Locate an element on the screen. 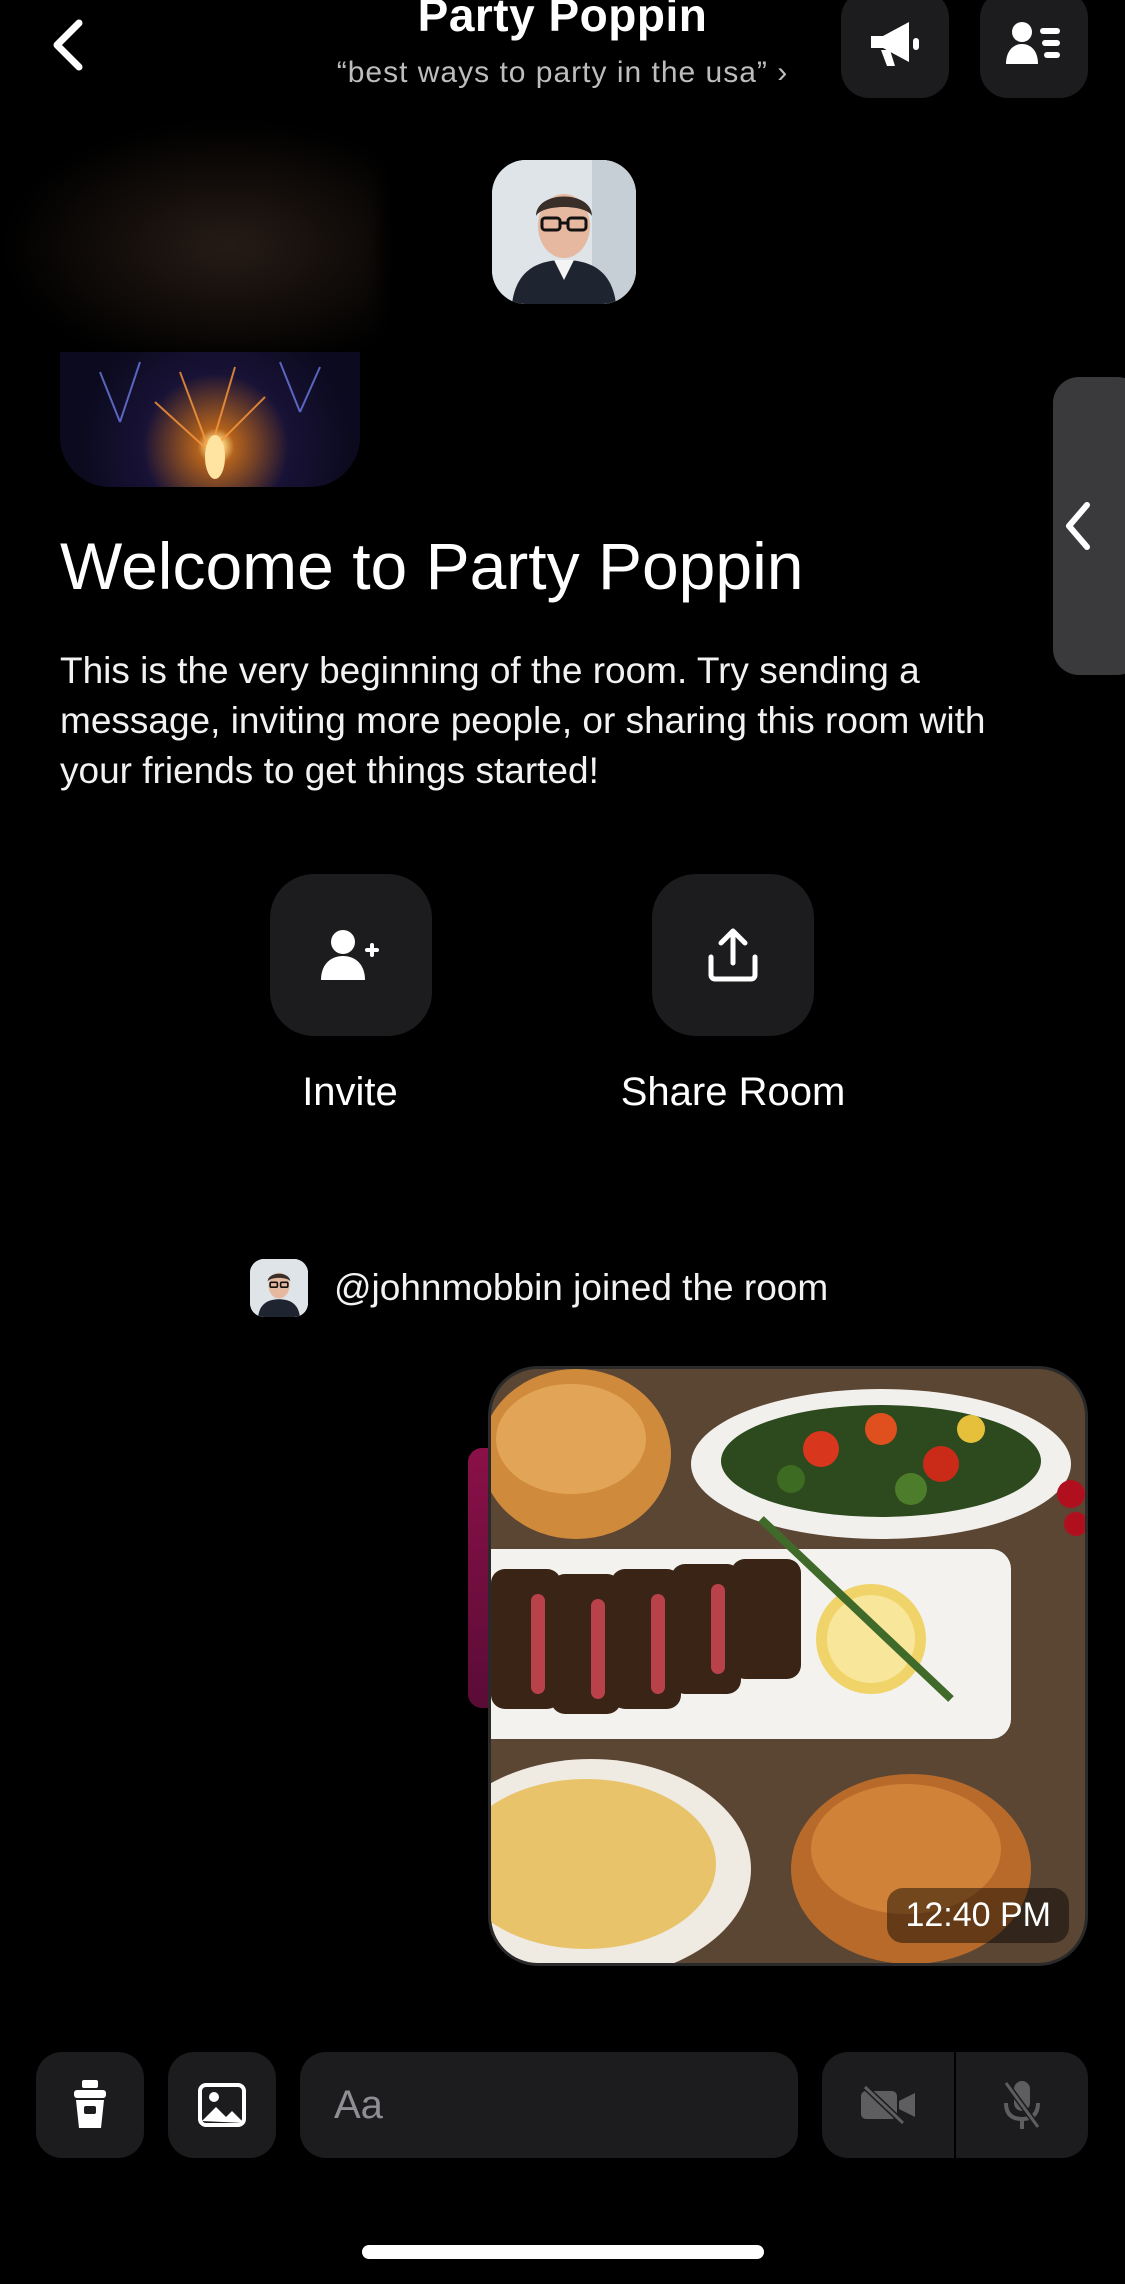  invite-button is located at coordinates (351, 955).